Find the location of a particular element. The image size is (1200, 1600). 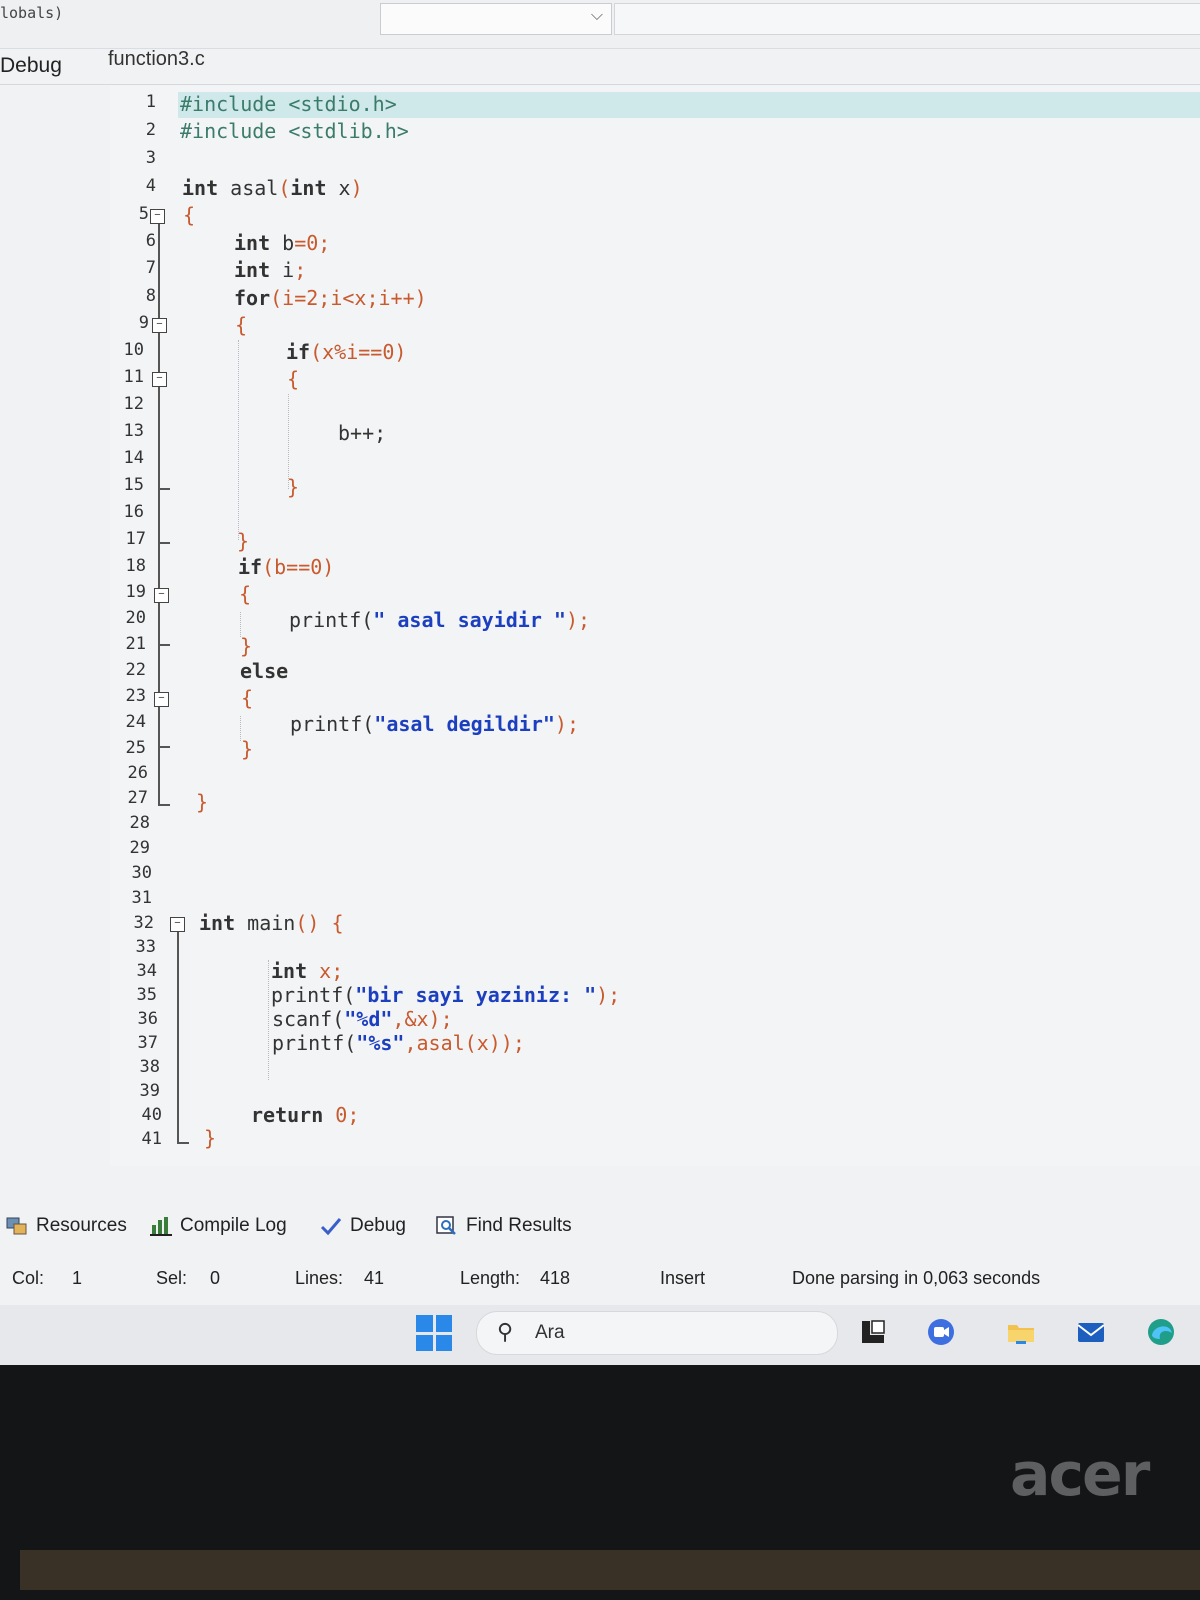

tab-debug: Debug is located at coordinates (363, 1226).